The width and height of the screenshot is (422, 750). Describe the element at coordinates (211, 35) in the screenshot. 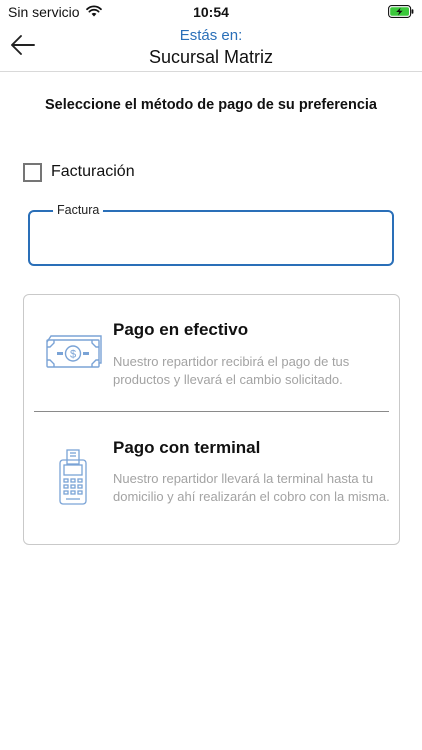

I see `location-prefix: Estás en:` at that location.